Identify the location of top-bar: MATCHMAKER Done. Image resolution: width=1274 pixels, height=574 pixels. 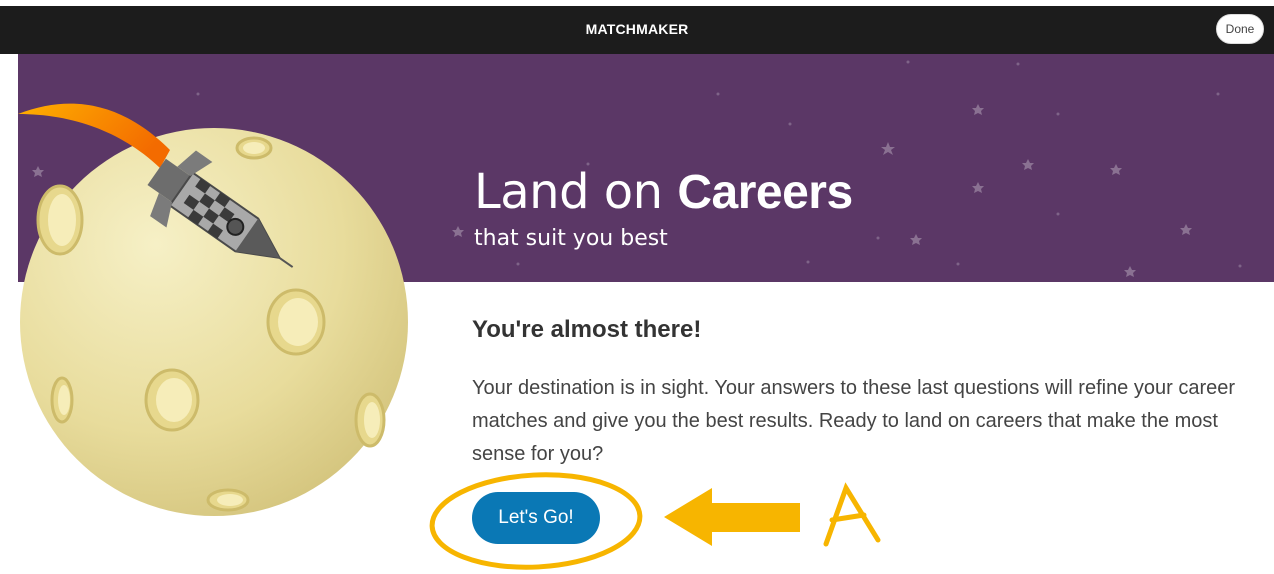
(637, 30).